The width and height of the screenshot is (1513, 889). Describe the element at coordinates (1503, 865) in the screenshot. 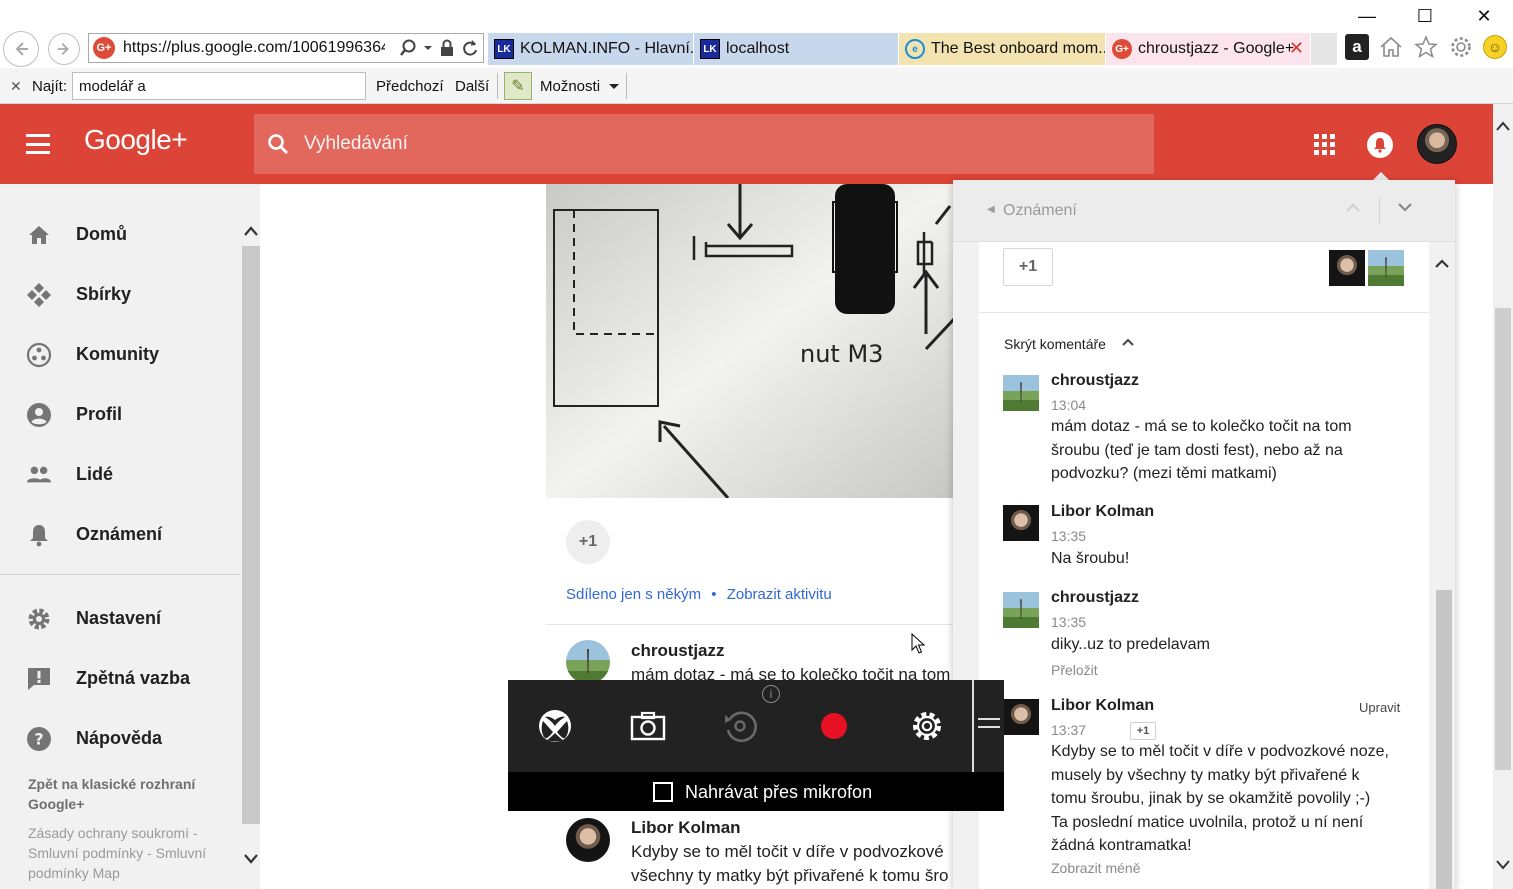

I see `page-scroll-down-icon` at that location.